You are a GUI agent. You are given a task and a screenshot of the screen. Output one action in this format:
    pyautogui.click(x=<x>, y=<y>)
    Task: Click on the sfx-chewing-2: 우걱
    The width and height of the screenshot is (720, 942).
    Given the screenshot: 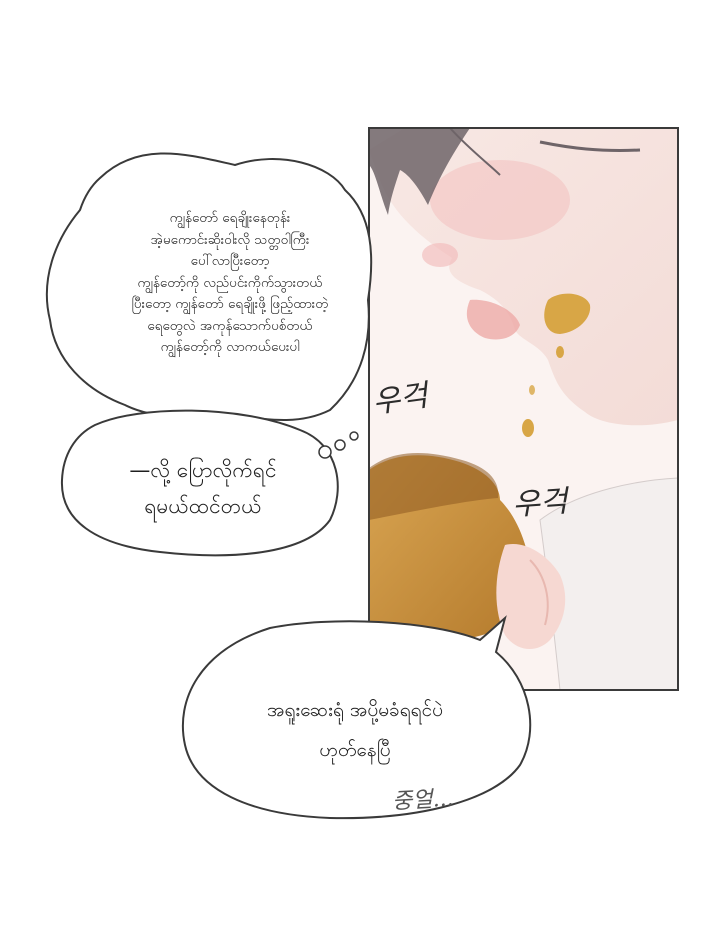 What is the action you would take?
    pyautogui.click(x=540, y=503)
    